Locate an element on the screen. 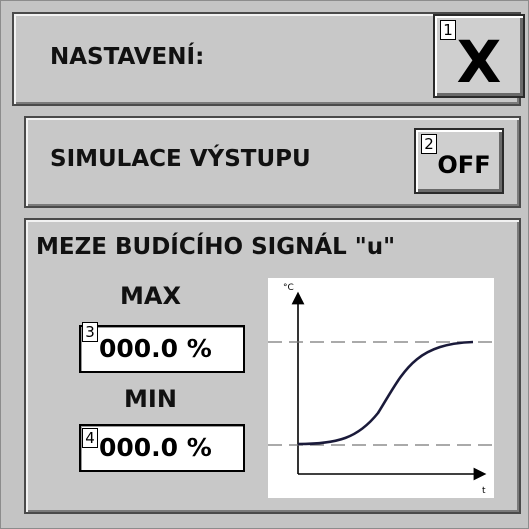 This screenshot has width=529, height=529. settings-title: NASTAVENÍ: is located at coordinates (127, 57).